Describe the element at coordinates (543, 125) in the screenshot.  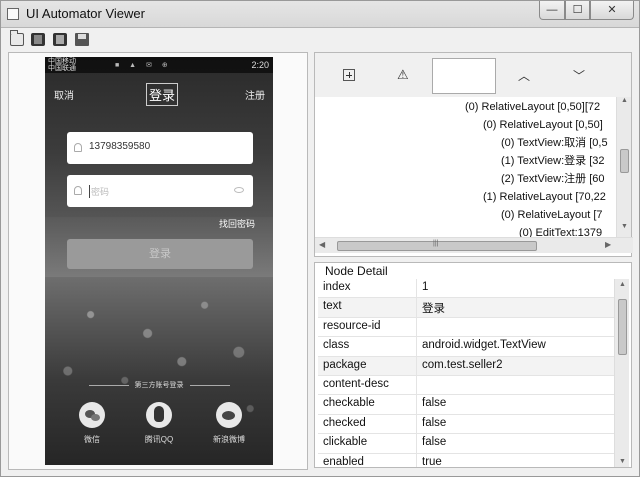
I see `tree-node: (0) RelativeLayout [0,50]` at that location.